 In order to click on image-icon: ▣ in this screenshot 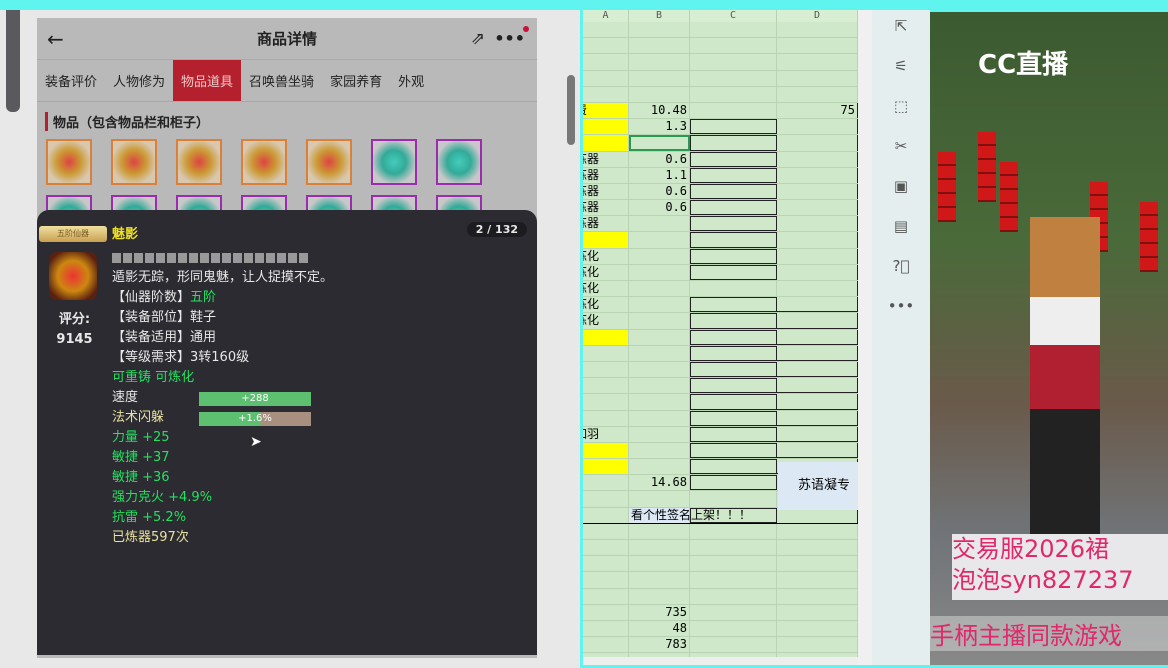, I will do `click(901, 190)`.